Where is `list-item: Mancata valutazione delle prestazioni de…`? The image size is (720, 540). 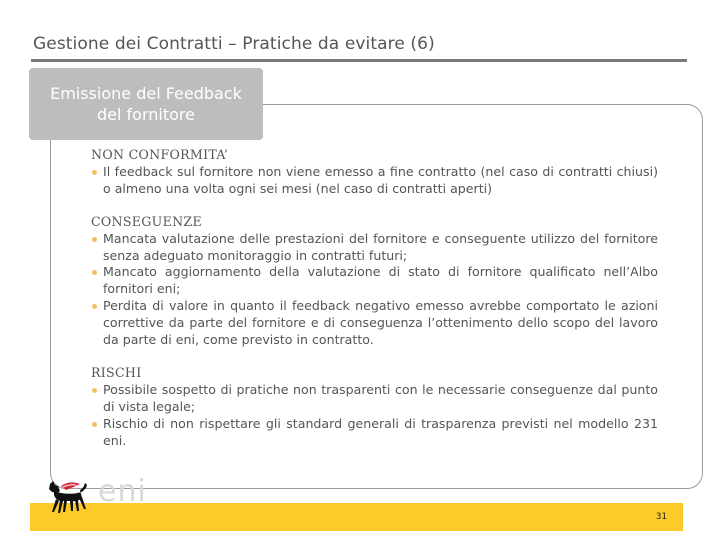
list-item: Mancata valutazione delle prestazioni de… is located at coordinates (374, 248).